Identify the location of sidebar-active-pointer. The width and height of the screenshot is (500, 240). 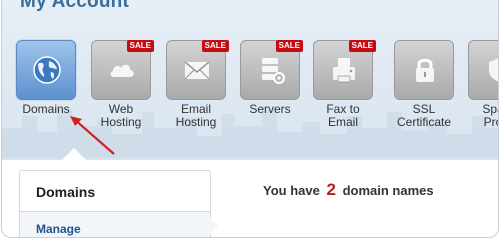
(214, 226).